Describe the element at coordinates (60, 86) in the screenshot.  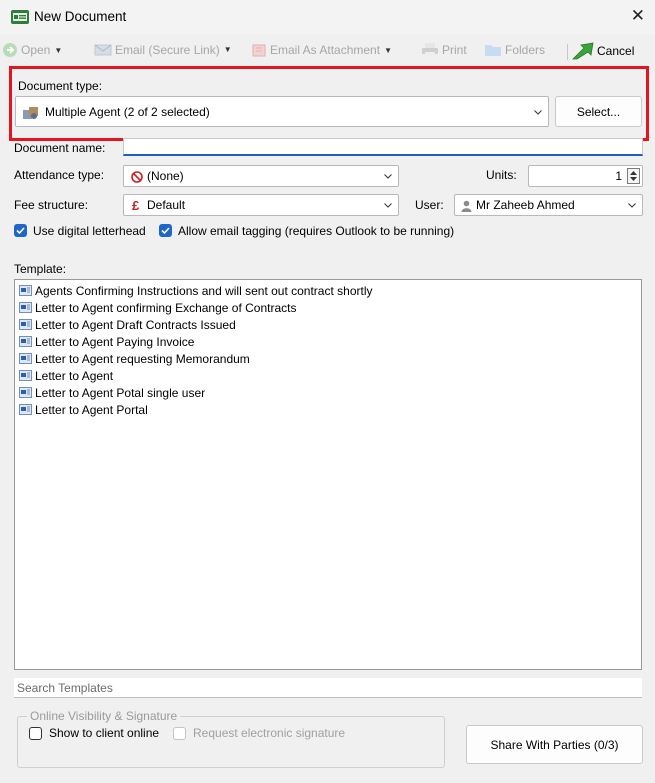
I see `document-type-label: Document type:` at that location.